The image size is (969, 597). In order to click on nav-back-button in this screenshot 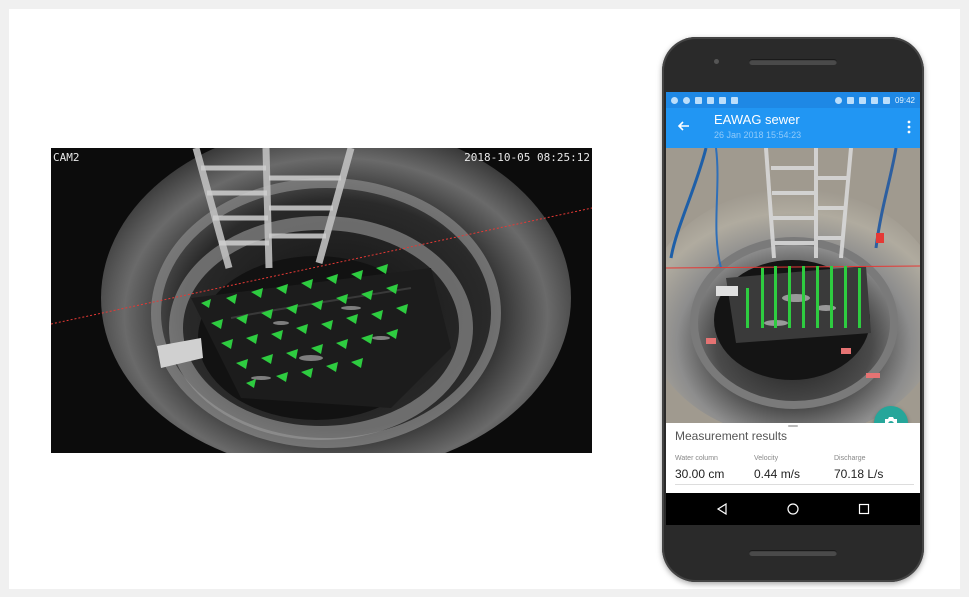, I will do `click(722, 509)`.